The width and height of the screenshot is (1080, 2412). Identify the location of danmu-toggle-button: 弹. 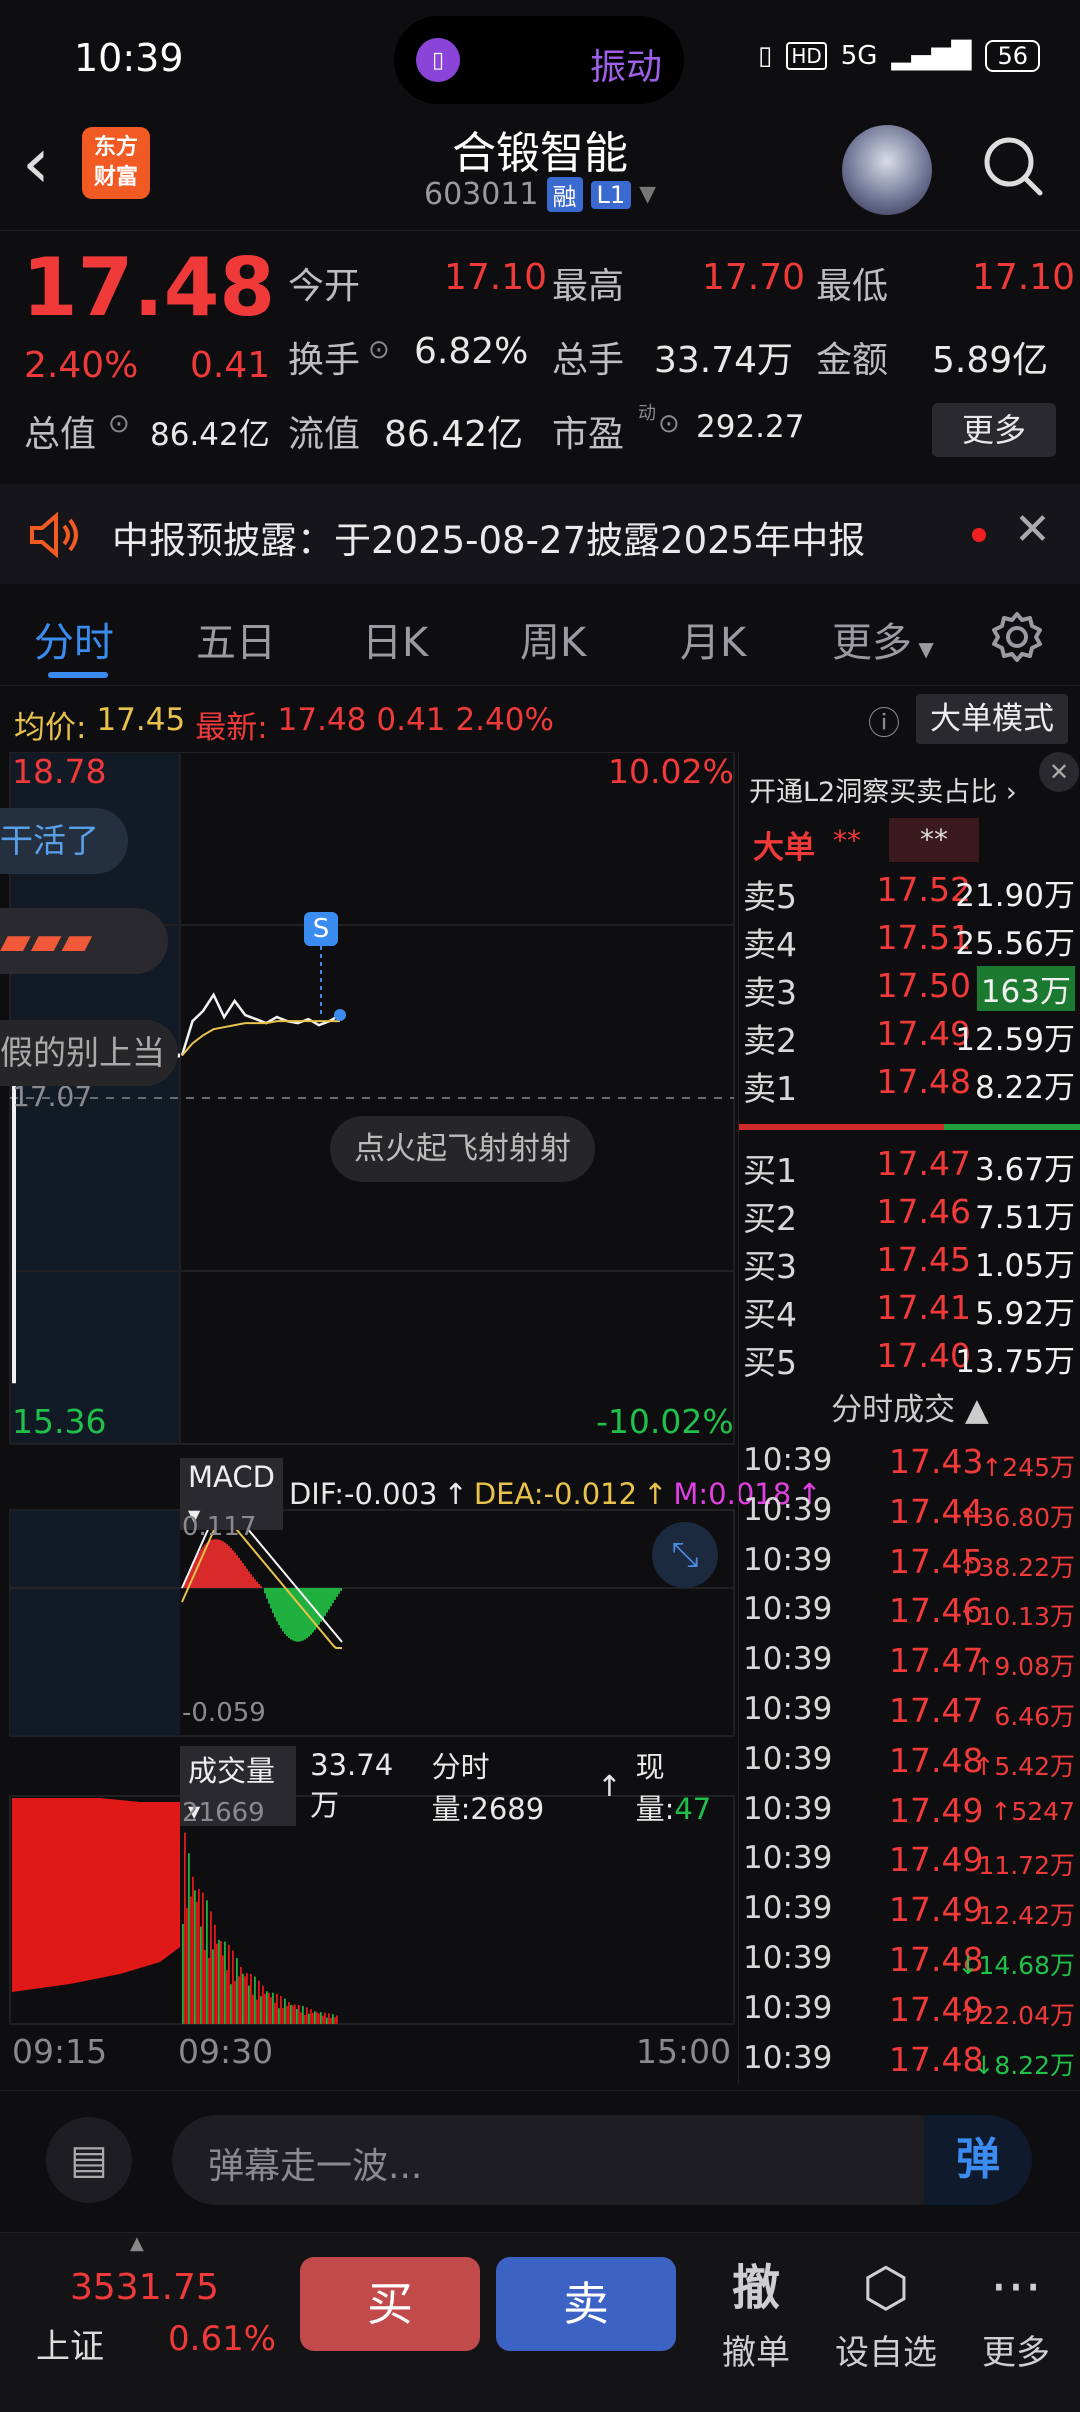
(978, 2160).